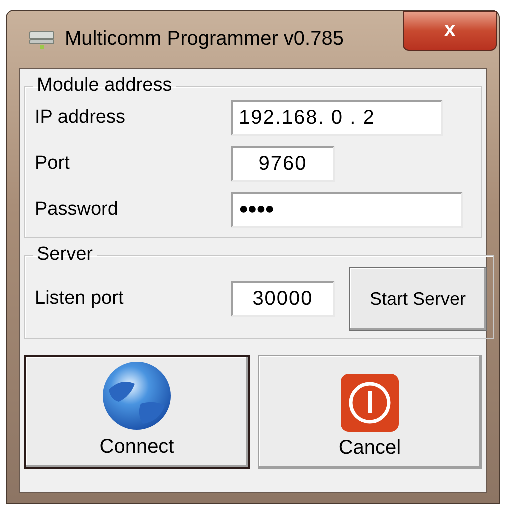 The width and height of the screenshot is (506, 512). Describe the element at coordinates (370, 403) in the screenshot. I see `power-icon` at that location.